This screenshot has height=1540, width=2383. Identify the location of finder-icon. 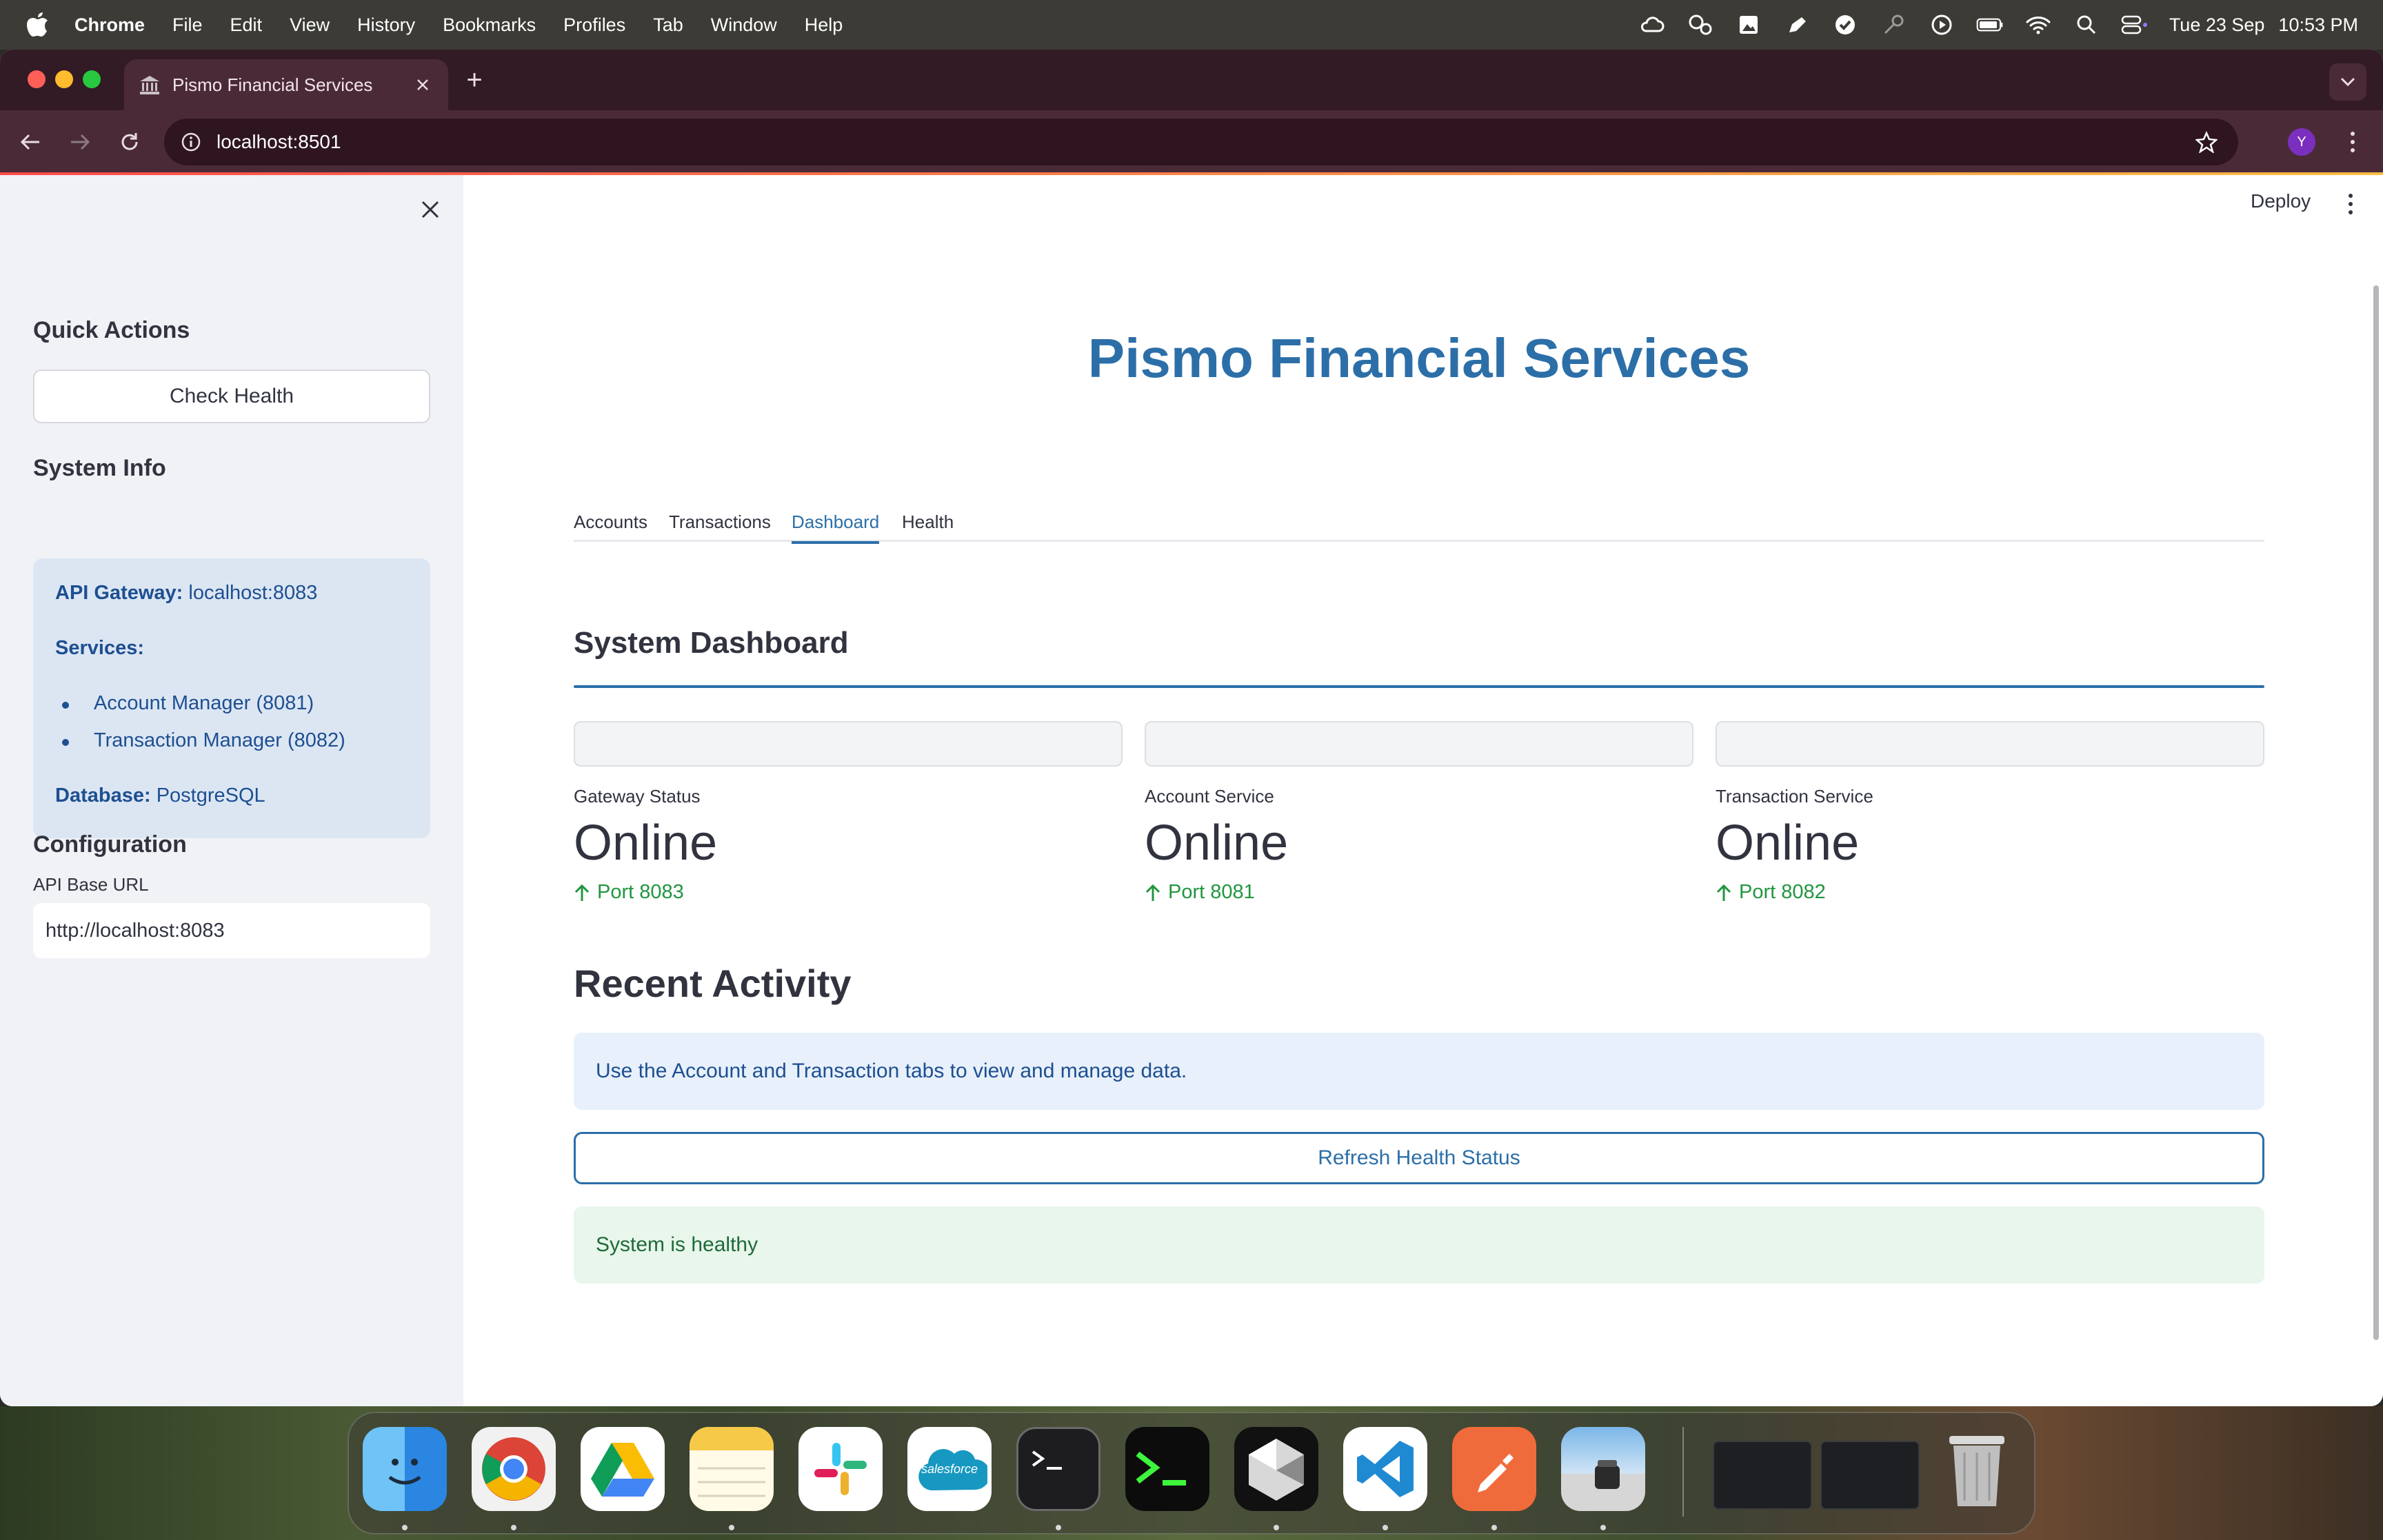
(405, 1469).